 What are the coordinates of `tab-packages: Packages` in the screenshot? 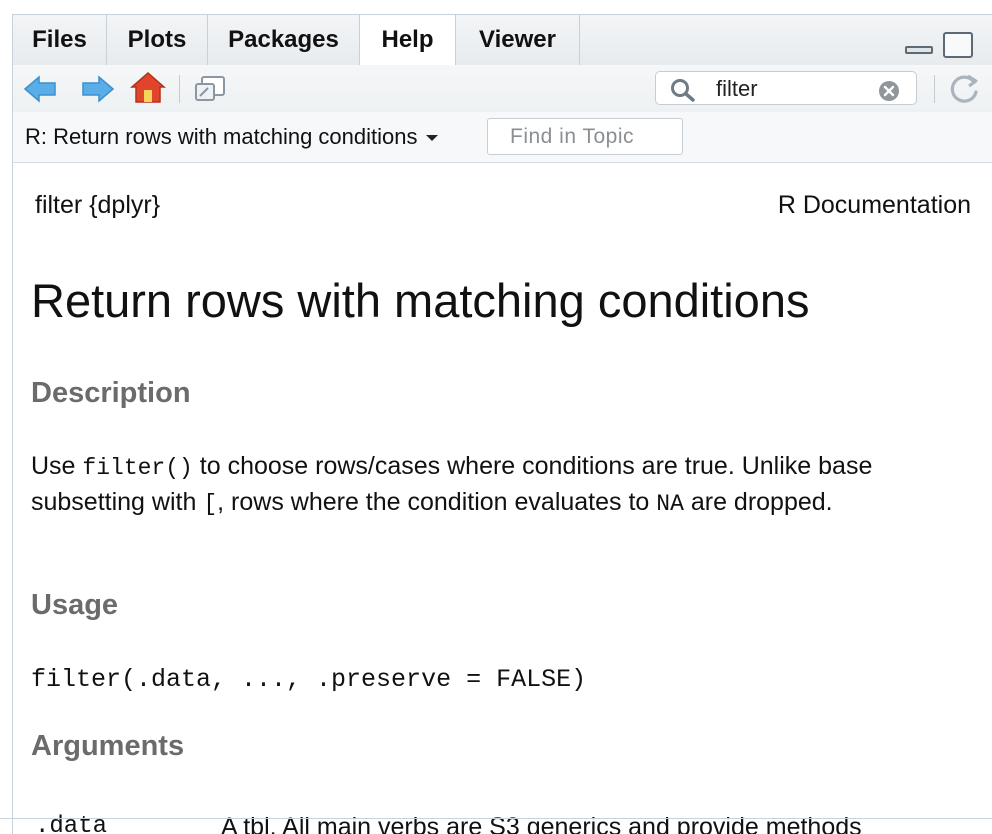 It's located at (284, 40).